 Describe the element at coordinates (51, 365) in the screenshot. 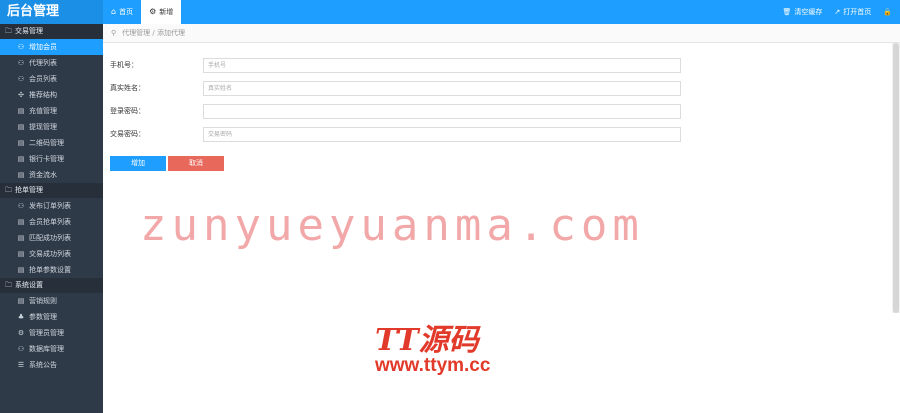

I see `sidebar-item-announcement: ☰ 系统公告` at that location.